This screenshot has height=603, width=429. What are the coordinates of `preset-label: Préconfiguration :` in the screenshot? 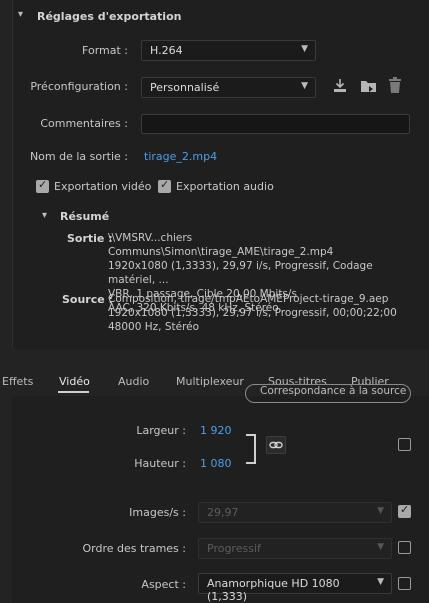 It's located at (79, 86).